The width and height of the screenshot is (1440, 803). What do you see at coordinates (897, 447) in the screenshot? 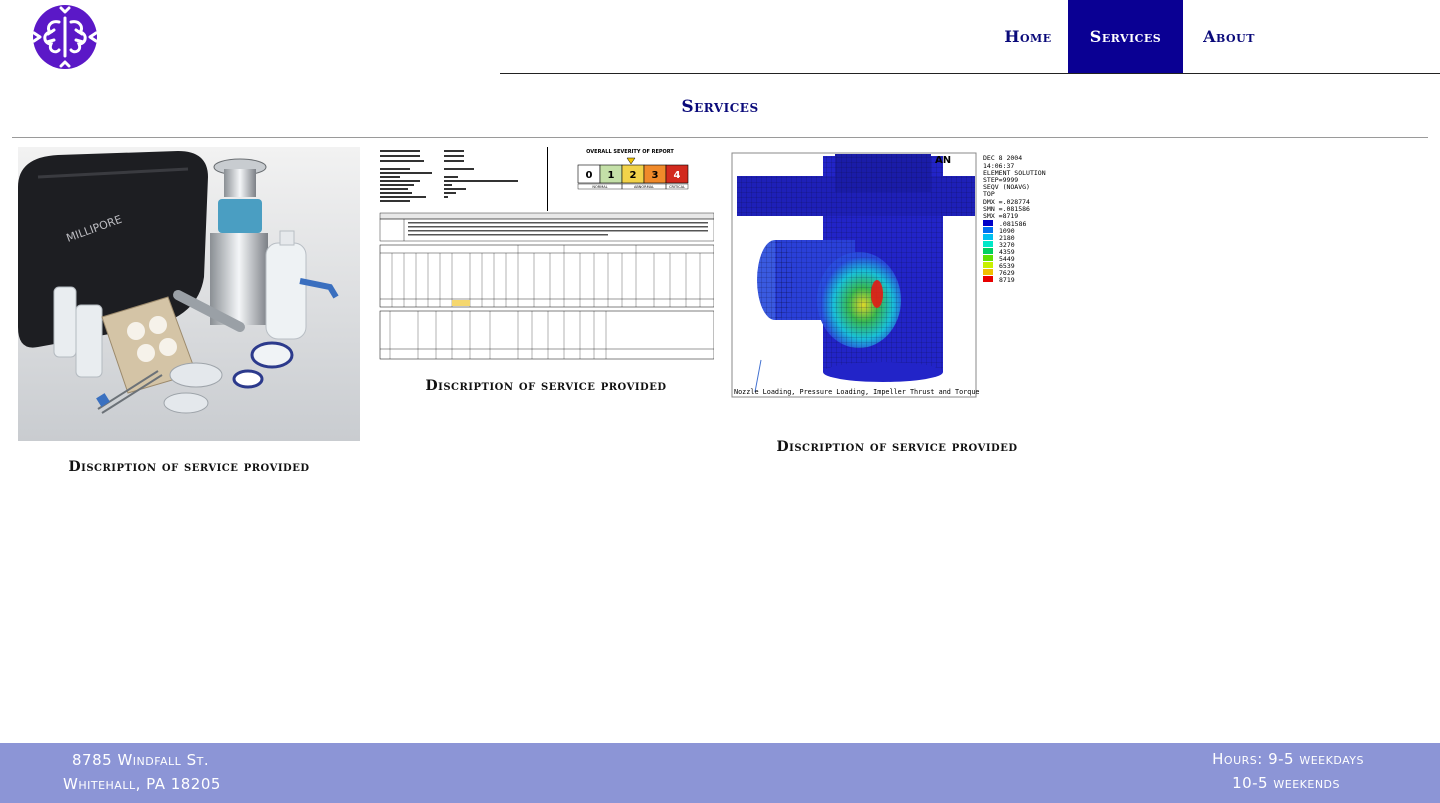
I see `service-caption-3: Discription of service provided` at bounding box center [897, 447].